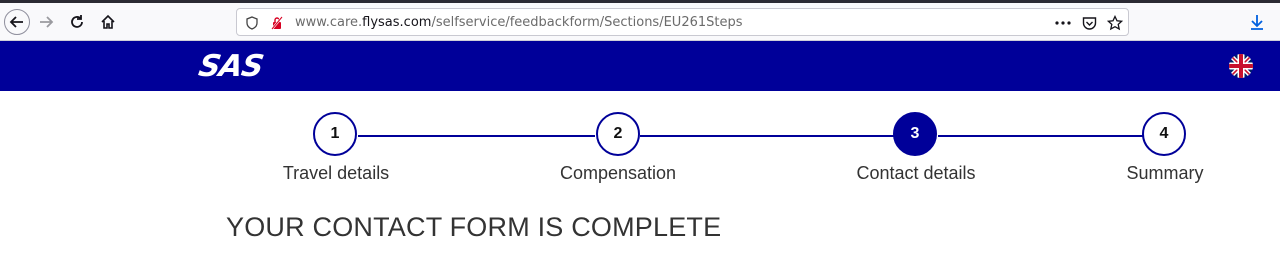 The height and width of the screenshot is (261, 1280). What do you see at coordinates (1164, 134) in the screenshot?
I see `step-4-circle: 4` at bounding box center [1164, 134].